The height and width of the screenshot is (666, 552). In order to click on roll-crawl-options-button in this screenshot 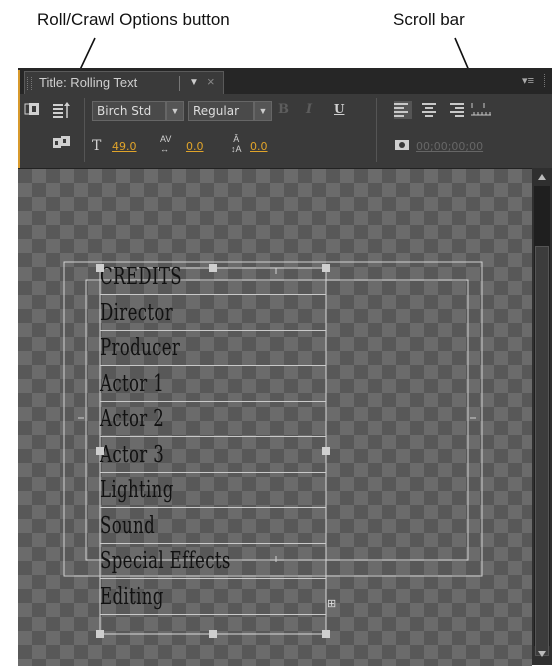, I will do `click(61, 111)`.